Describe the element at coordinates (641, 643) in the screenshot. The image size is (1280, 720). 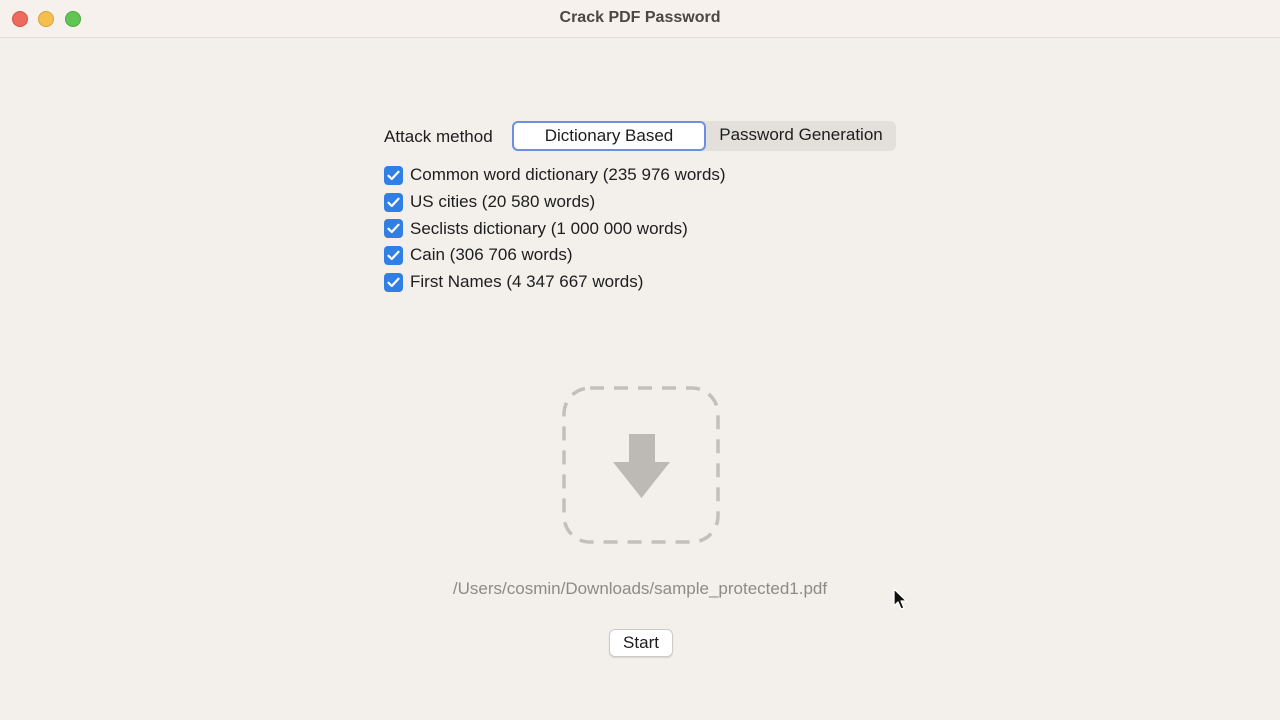
I see `start-button: Start` at that location.